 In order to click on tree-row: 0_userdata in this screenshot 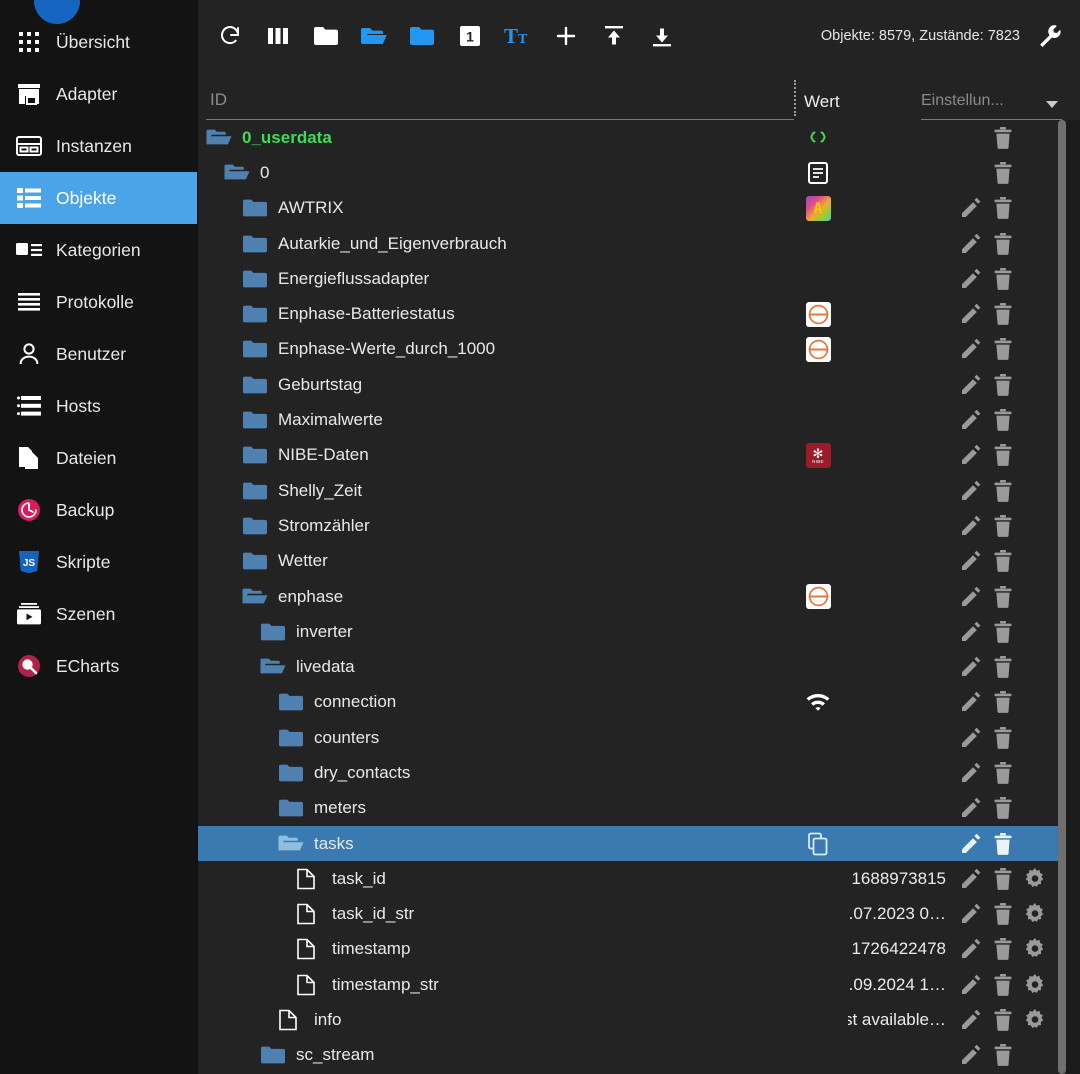, I will do `click(639, 137)`.